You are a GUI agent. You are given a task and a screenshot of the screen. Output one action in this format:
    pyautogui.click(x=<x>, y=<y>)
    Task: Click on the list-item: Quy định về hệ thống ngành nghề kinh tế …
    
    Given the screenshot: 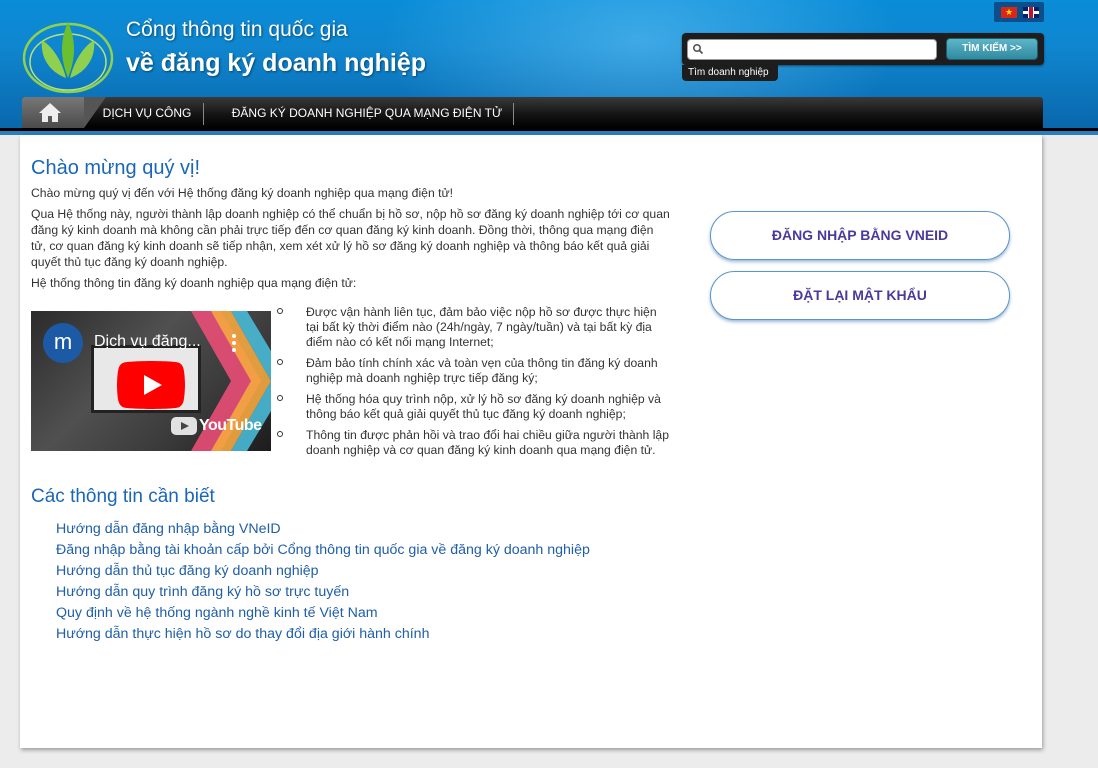 What is the action you would take?
    pyautogui.click(x=323, y=613)
    